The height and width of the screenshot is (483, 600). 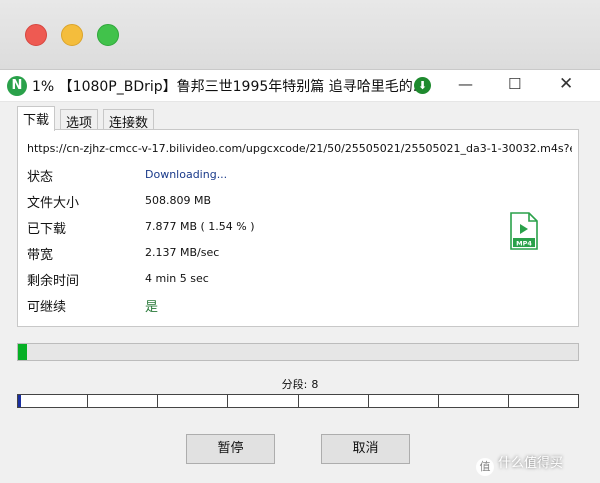 What do you see at coordinates (465, 84) in the screenshot?
I see `minimize-button: —` at bounding box center [465, 84].